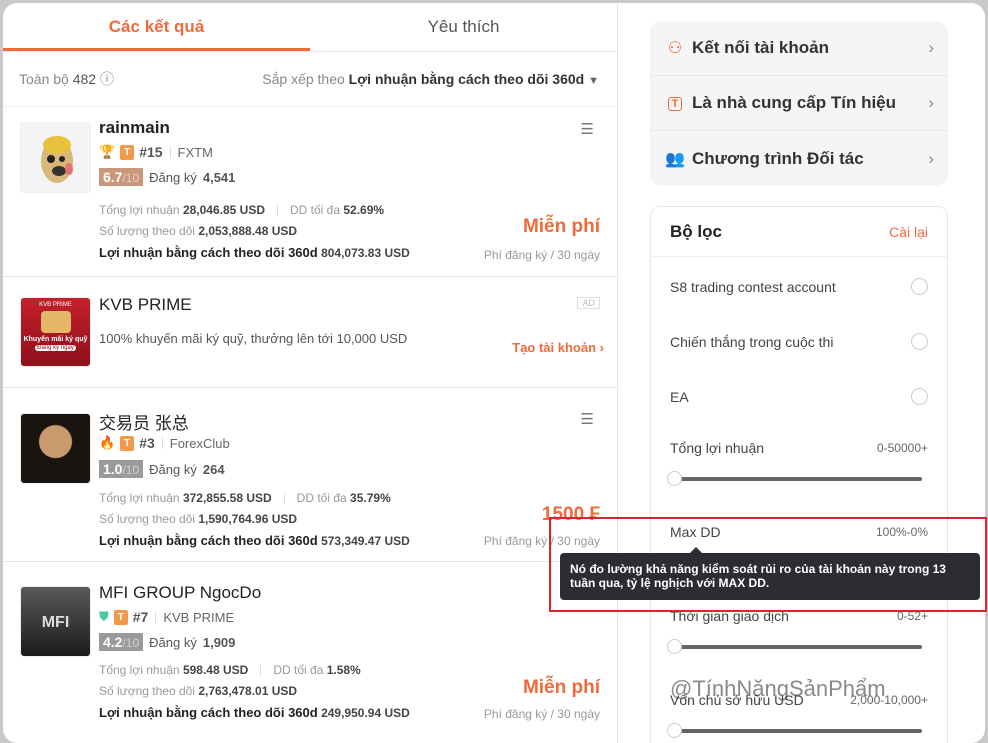 Image resolution: width=988 pixels, height=743 pixels. What do you see at coordinates (195, 152) in the screenshot?
I see `broker: FXTM` at bounding box center [195, 152].